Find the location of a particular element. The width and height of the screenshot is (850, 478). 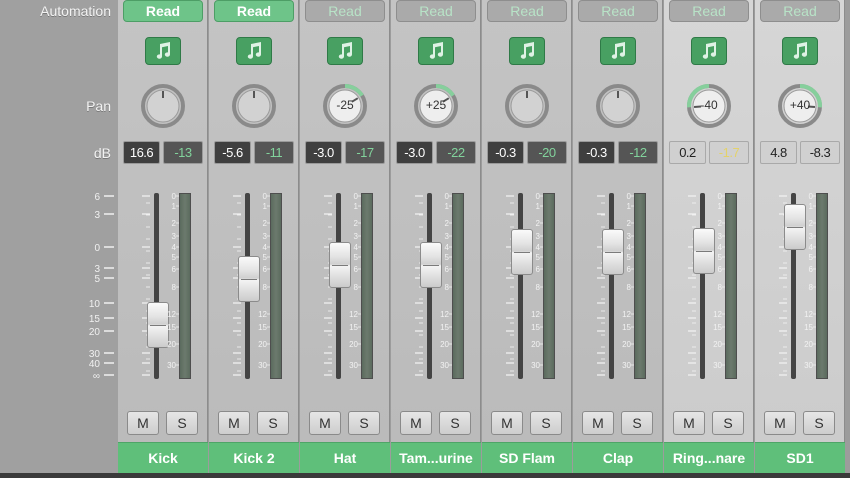

fader-scale-master: 630351015203040∞ is located at coordinates (101, 287).